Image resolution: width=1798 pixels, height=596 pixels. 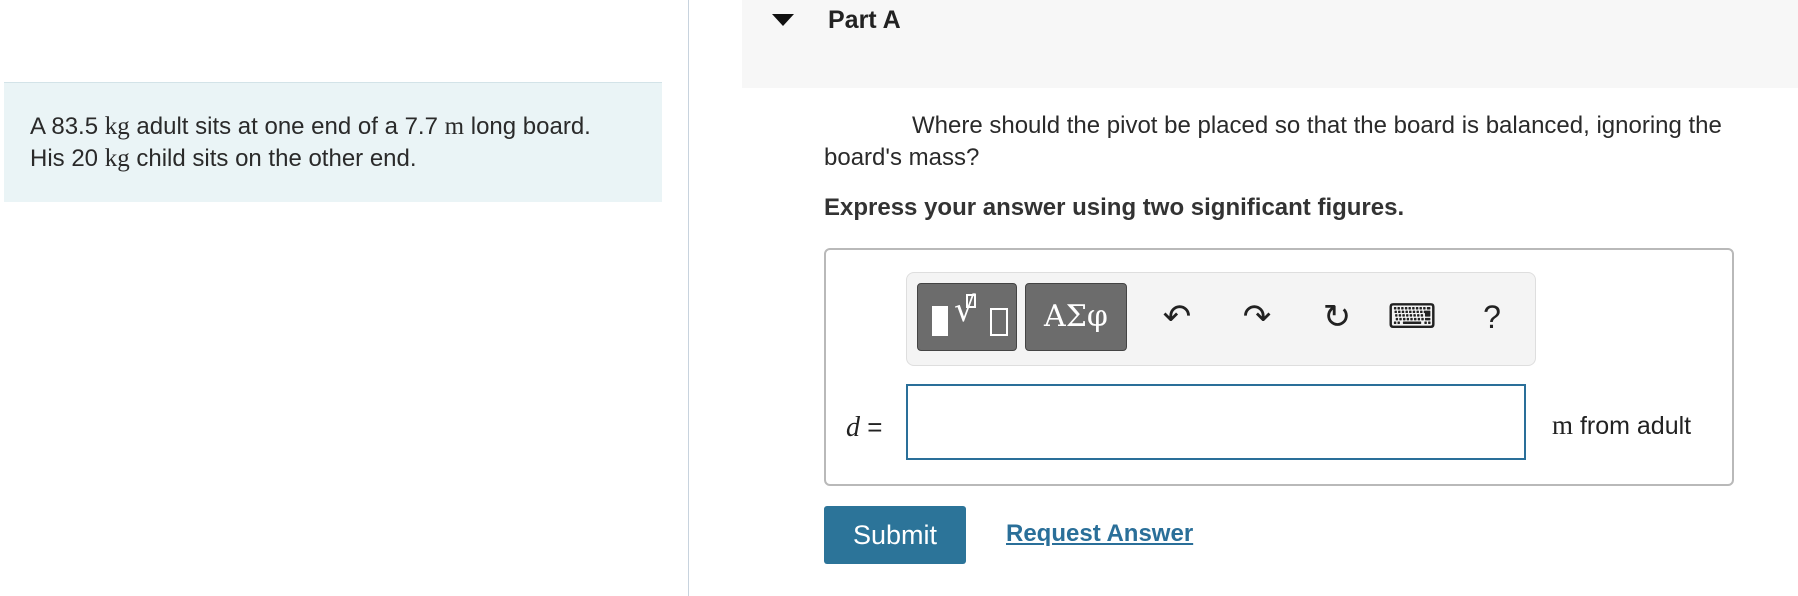 What do you see at coordinates (1221, 319) in the screenshot?
I see `math-toolbar: √ ΑΣφ ↶ ↷ ↻ ⌨ ?` at bounding box center [1221, 319].